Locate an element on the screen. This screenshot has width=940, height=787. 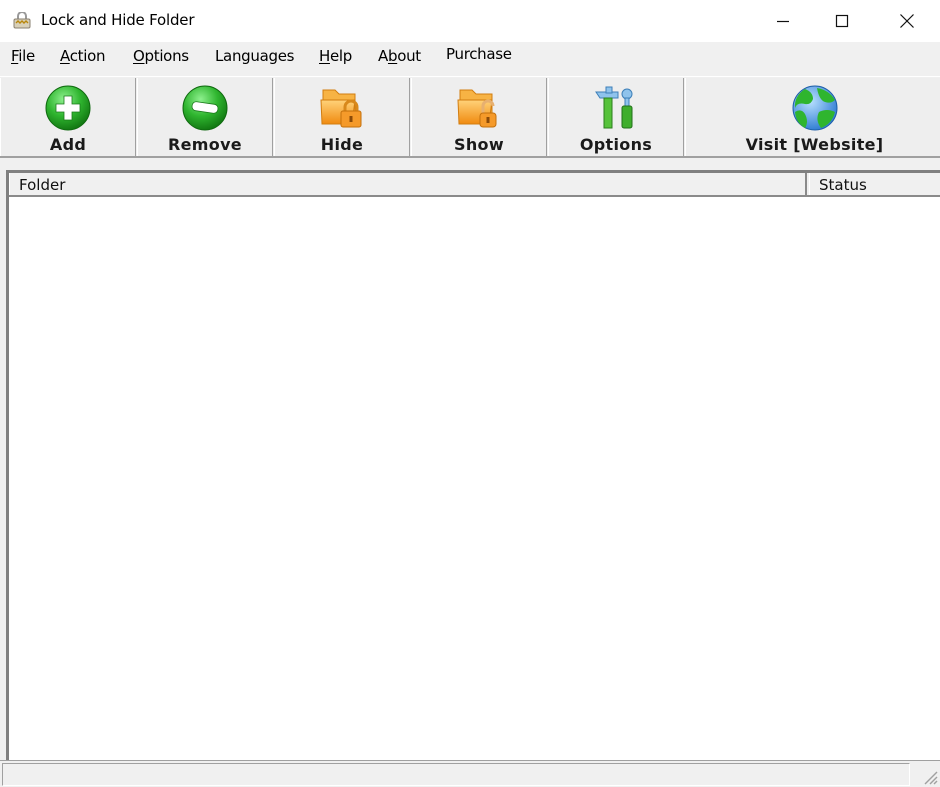
title-bar: Lock and Hide Folder is located at coordinates (470, 21).